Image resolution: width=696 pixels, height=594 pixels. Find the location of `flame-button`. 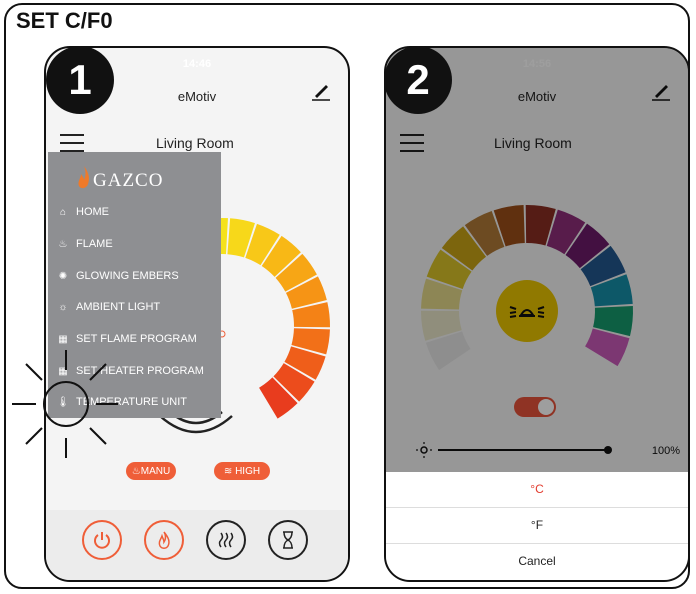

flame-button is located at coordinates (164, 540).